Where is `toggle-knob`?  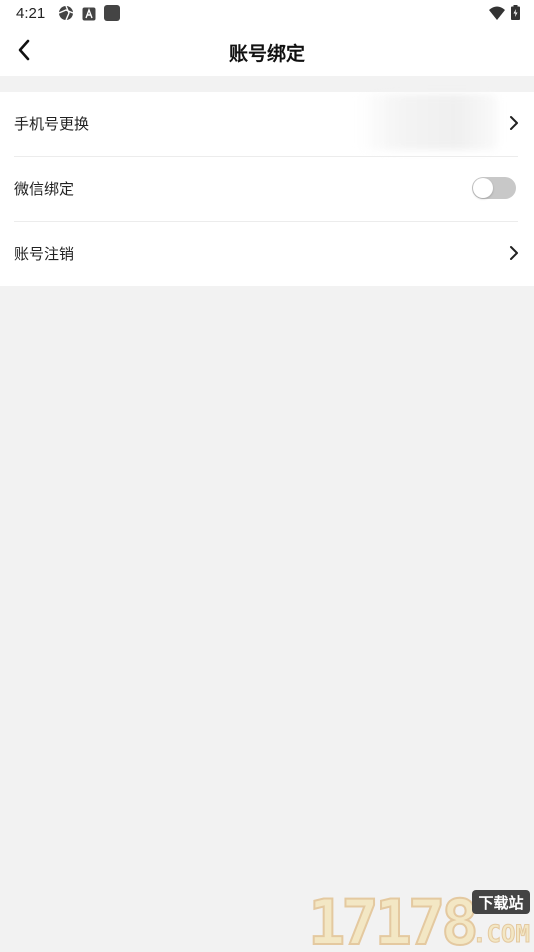
toggle-knob is located at coordinates (483, 188).